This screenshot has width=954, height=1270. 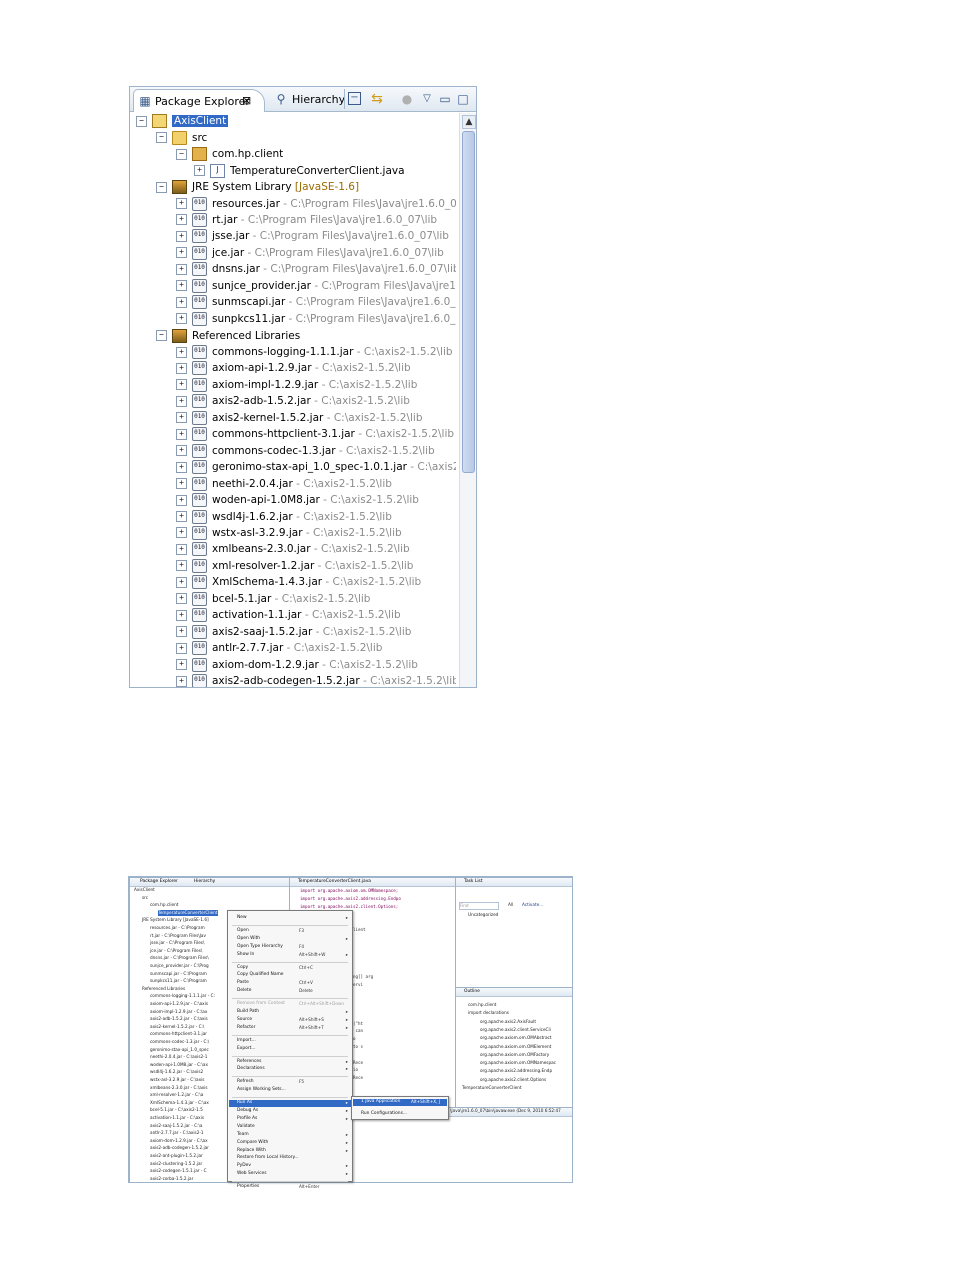 What do you see at coordinates (177, 1133) in the screenshot?
I see `mini-tree-item: antlr-2.7.7.jar - C:\axis2-1` at bounding box center [177, 1133].